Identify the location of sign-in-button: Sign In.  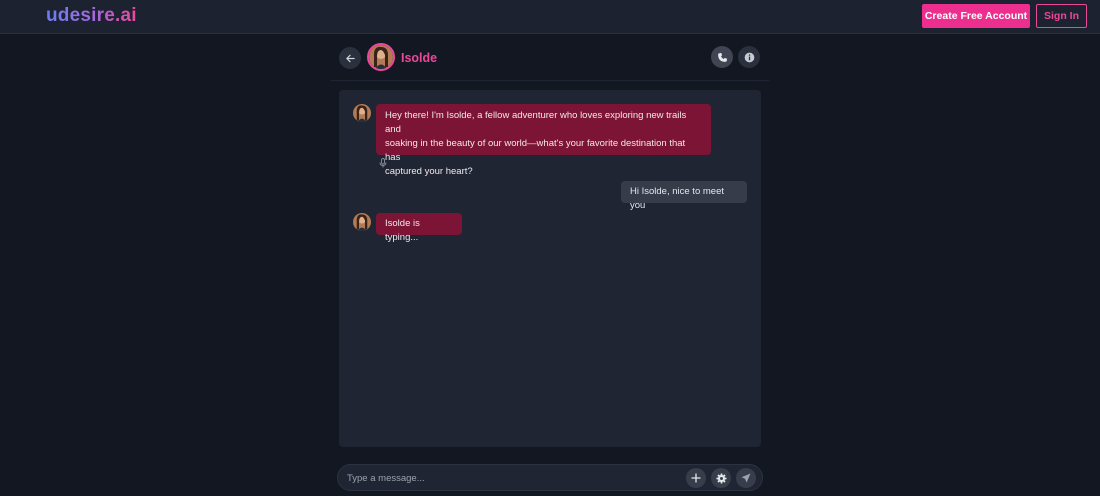
(1061, 16).